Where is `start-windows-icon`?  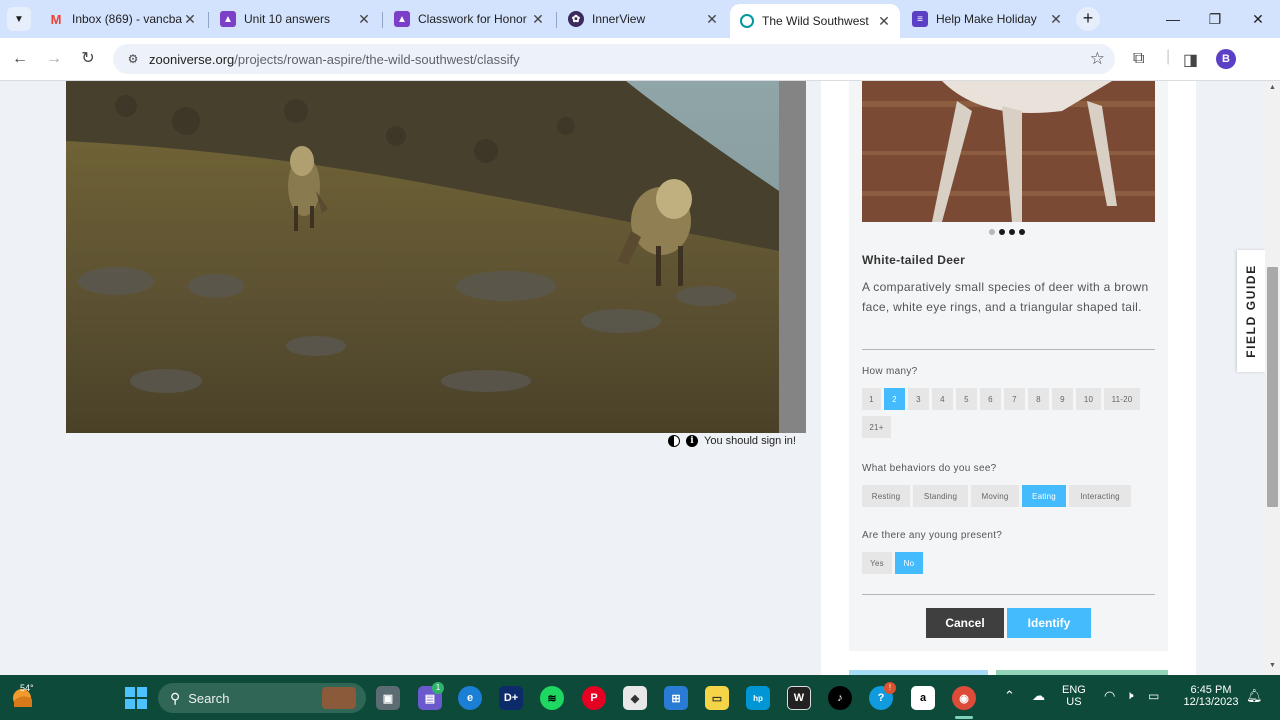
start-windows-icon is located at coordinates (136, 698).